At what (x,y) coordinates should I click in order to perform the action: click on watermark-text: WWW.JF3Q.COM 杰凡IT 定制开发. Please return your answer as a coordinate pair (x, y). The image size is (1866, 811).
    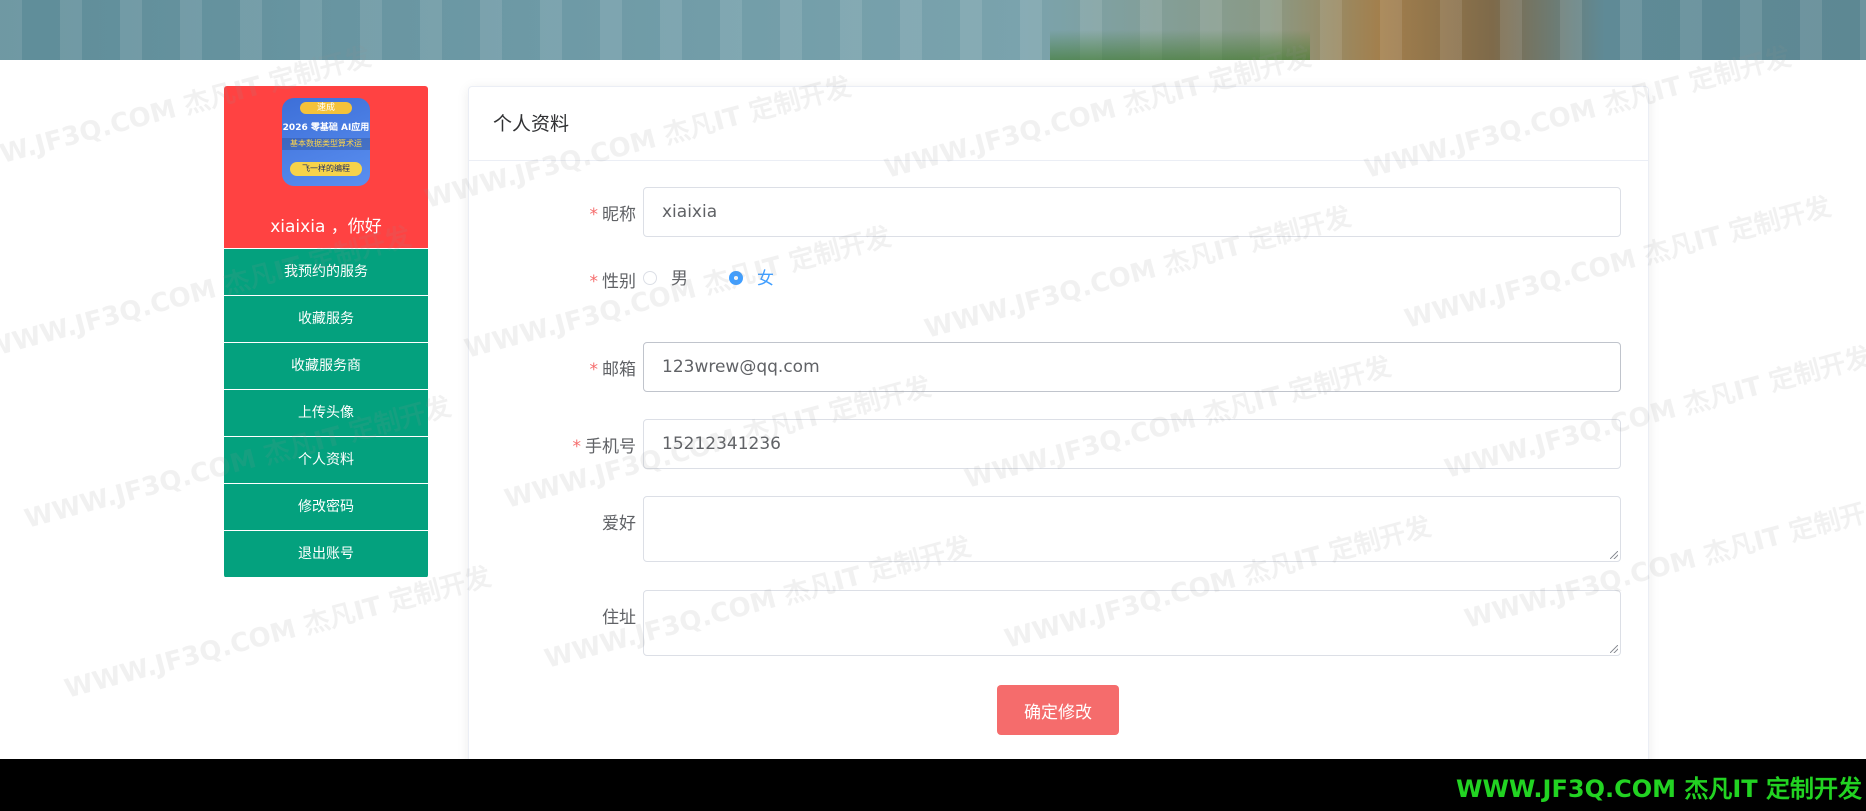
    Looking at the image, I should click on (278, 633).